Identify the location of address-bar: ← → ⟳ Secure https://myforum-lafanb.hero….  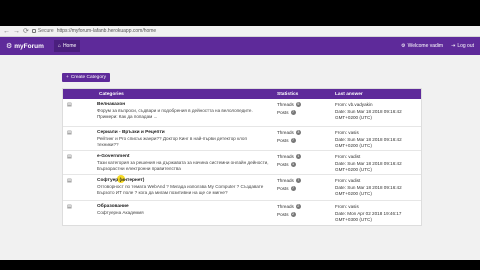
(240, 31).